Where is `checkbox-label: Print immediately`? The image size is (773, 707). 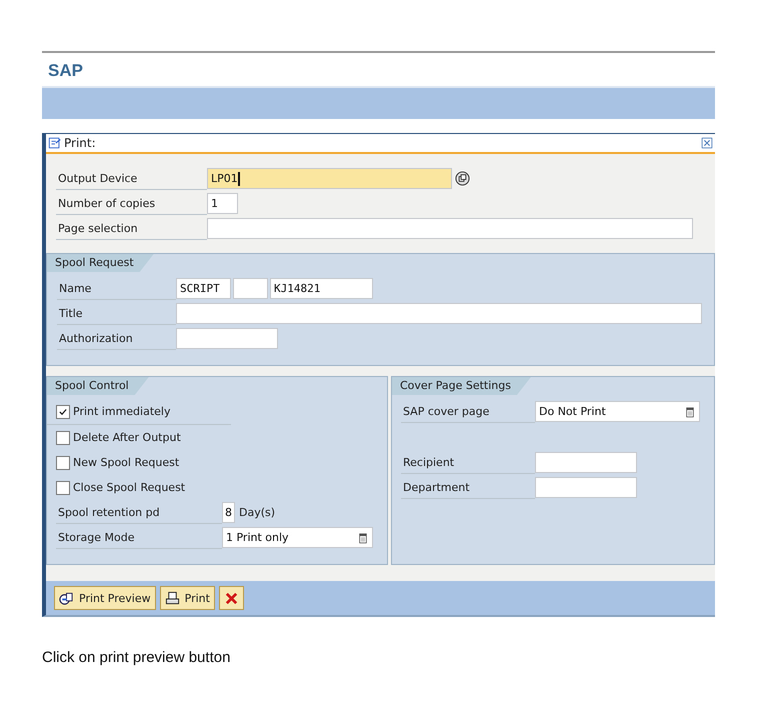 checkbox-label: Print immediately is located at coordinates (121, 411).